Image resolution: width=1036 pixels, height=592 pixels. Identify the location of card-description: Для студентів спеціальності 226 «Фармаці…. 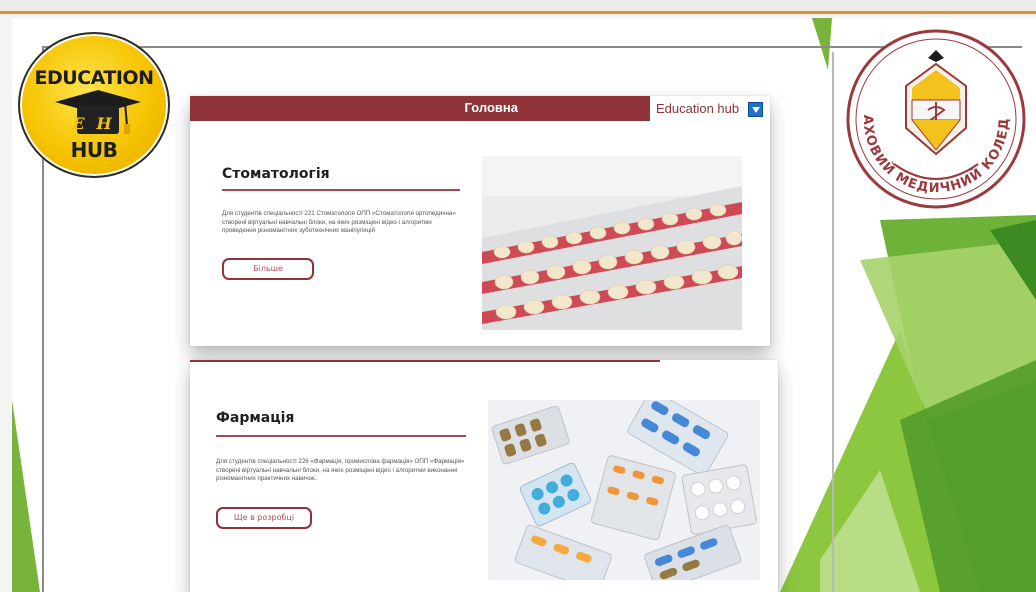
(340, 470).